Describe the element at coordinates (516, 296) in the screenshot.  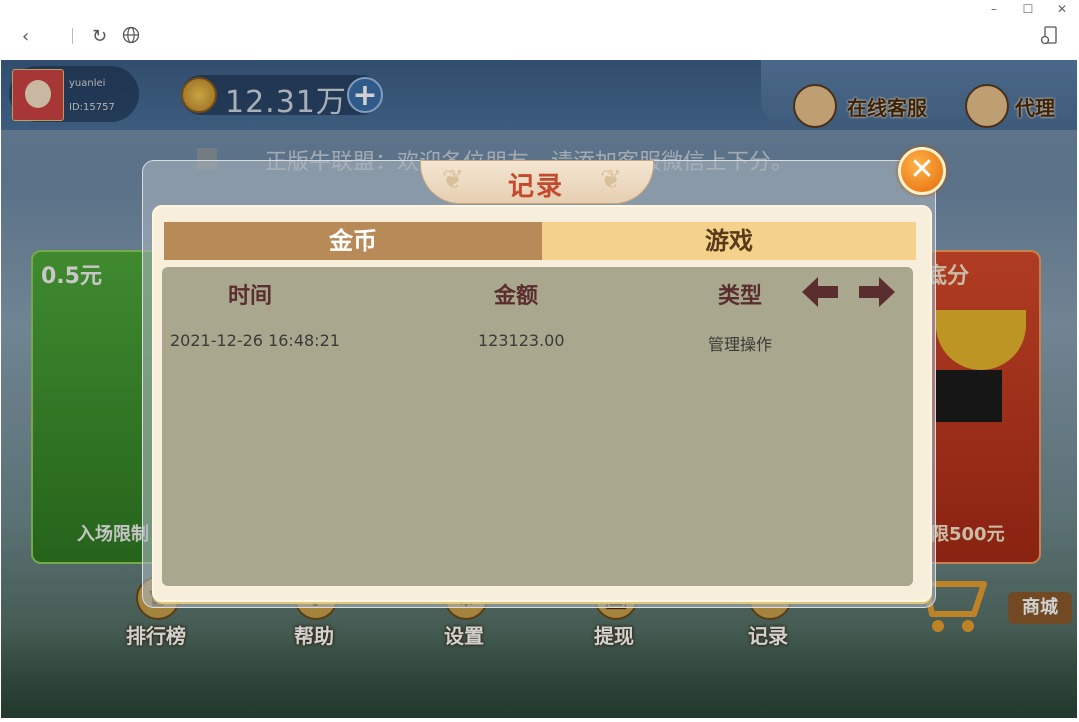
I see `column-header-amount: 金额` at that location.